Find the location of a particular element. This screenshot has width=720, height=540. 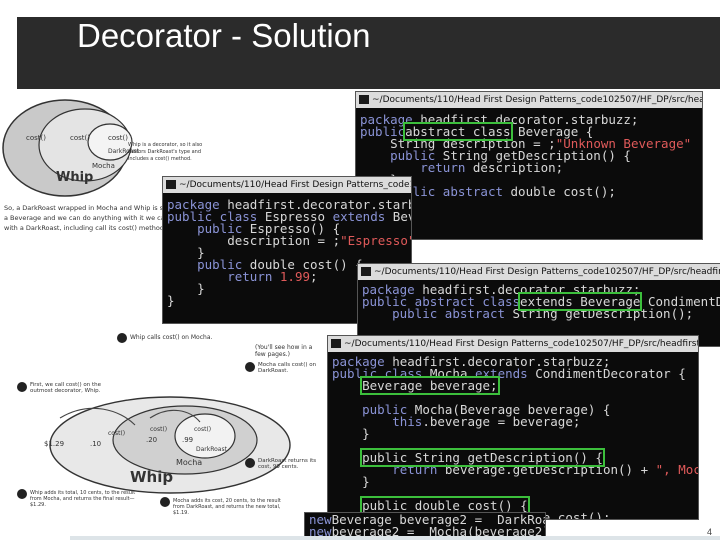

ring-label-darkroast: DarkRoast is located at coordinates (211, 449).